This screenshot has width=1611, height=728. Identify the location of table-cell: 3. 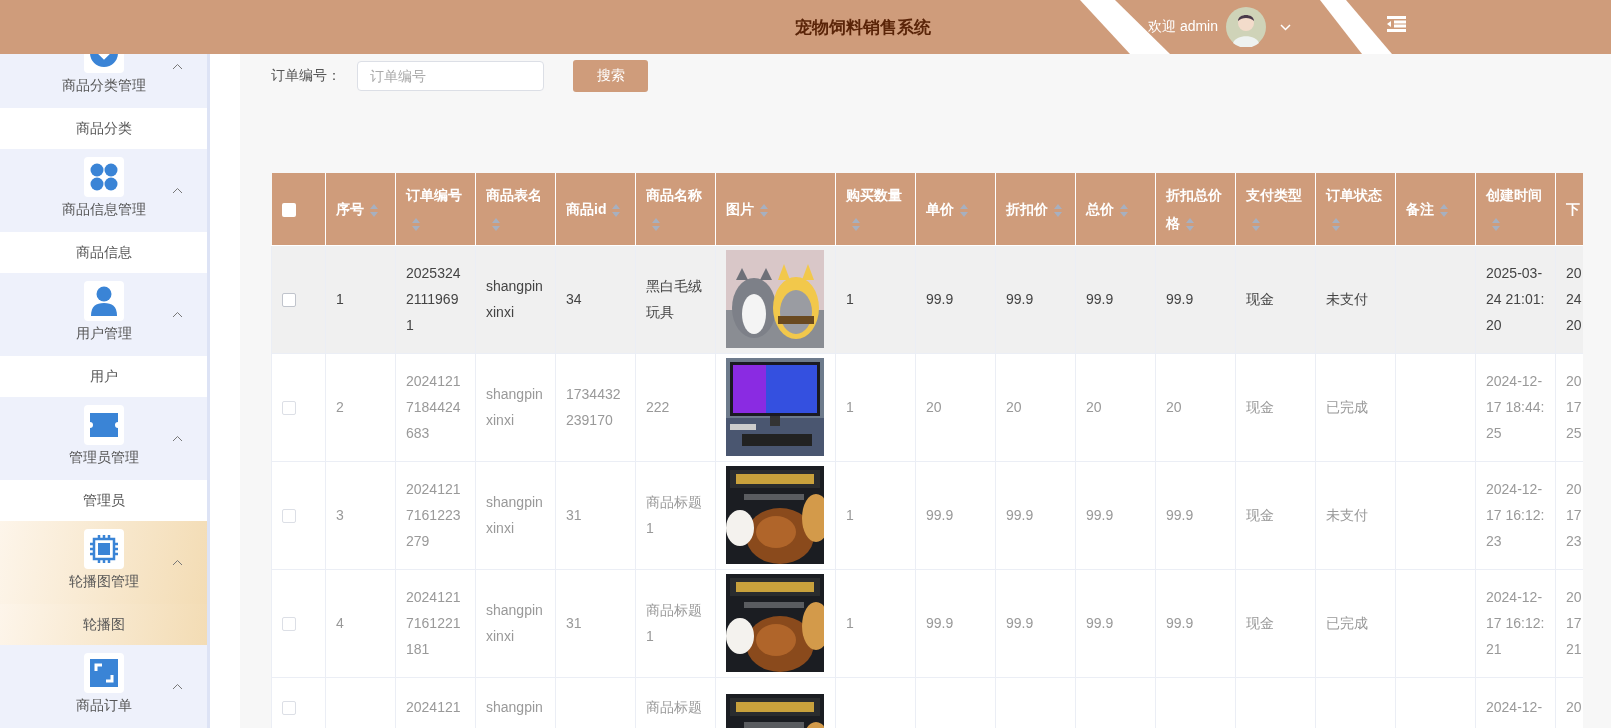
(360, 515).